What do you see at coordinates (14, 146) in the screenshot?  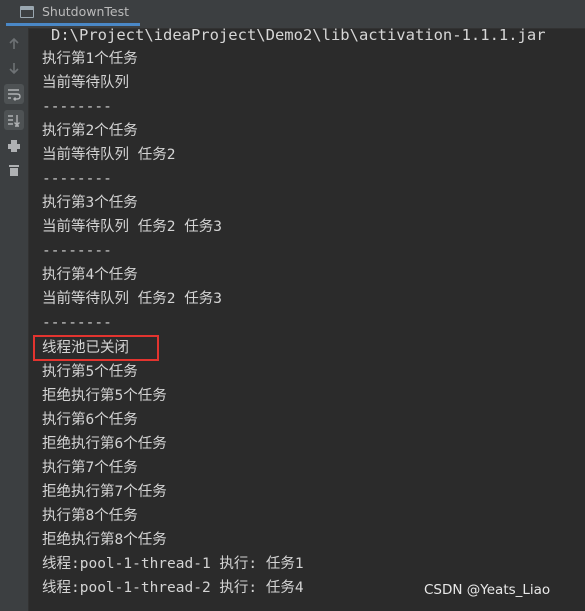 I see `print-icon` at bounding box center [14, 146].